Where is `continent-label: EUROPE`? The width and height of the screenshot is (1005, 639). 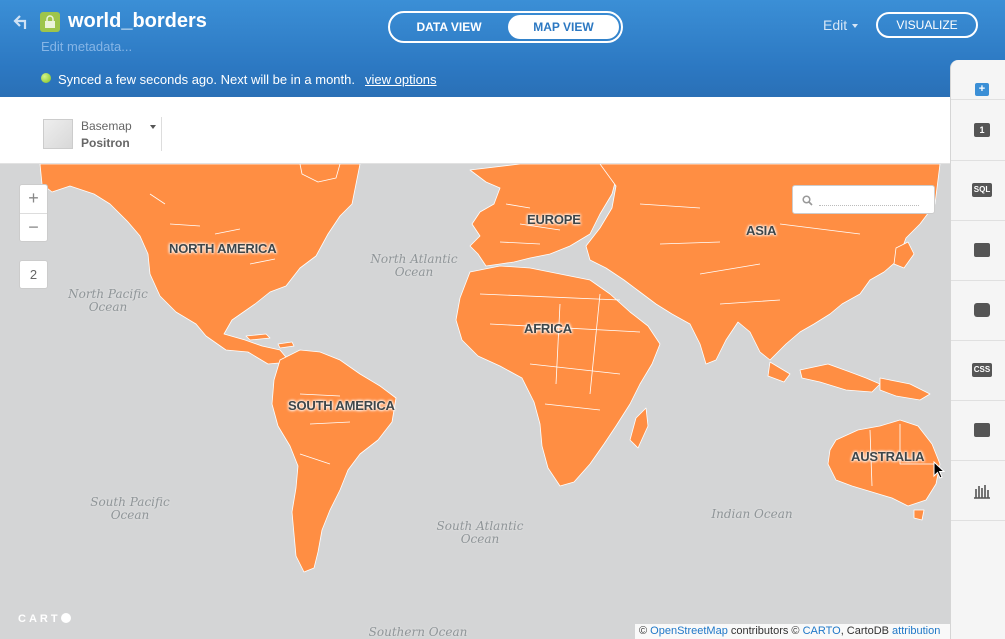 continent-label: EUROPE is located at coordinates (554, 219).